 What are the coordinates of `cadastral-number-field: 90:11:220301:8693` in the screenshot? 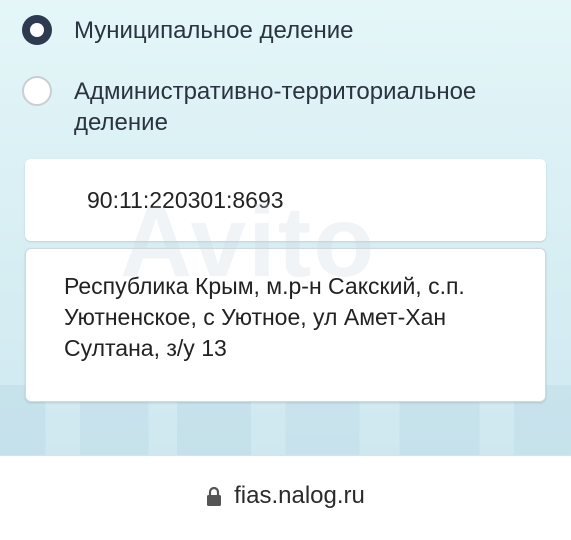 It's located at (285, 200).